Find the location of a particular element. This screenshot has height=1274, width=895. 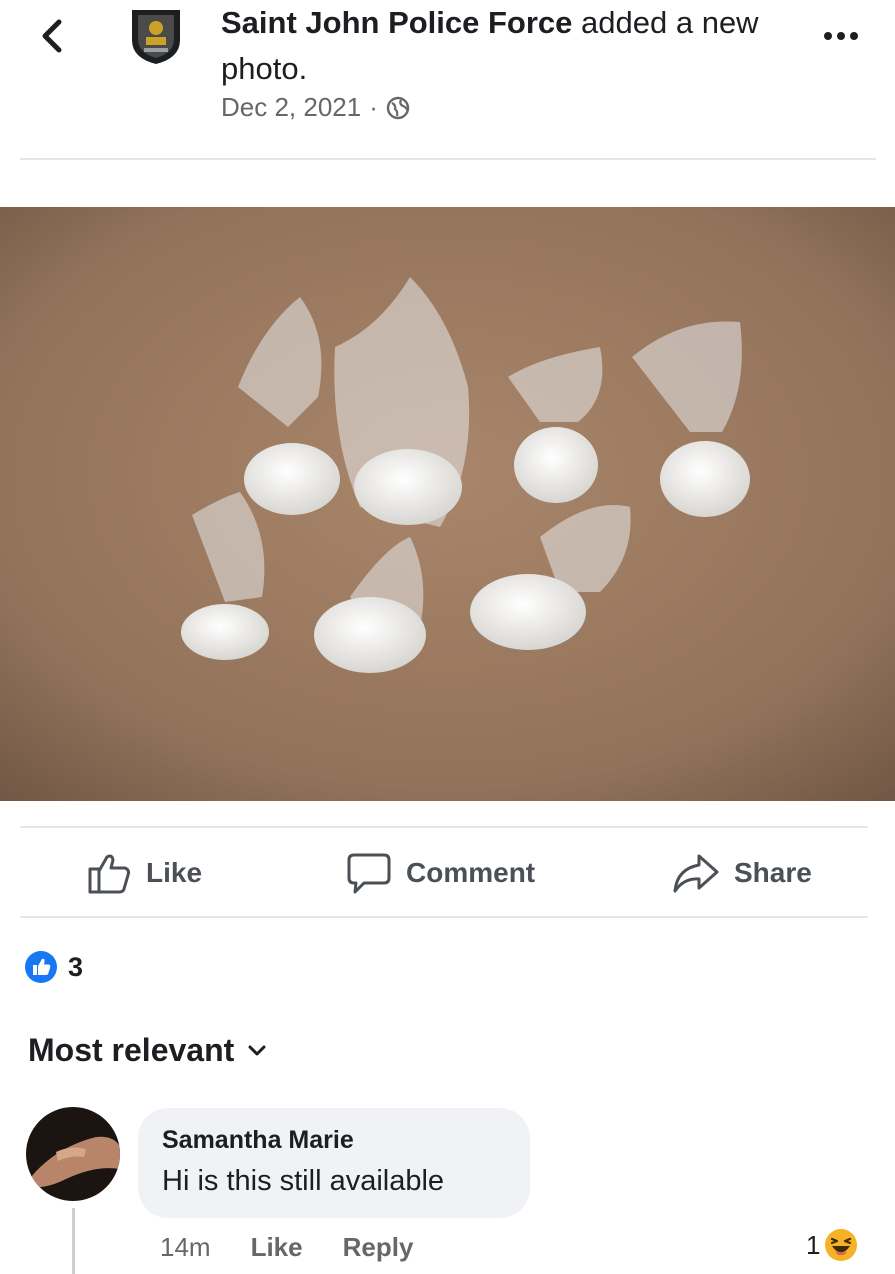

comment-actions: 14m Like Reply is located at coordinates (286, 1247).